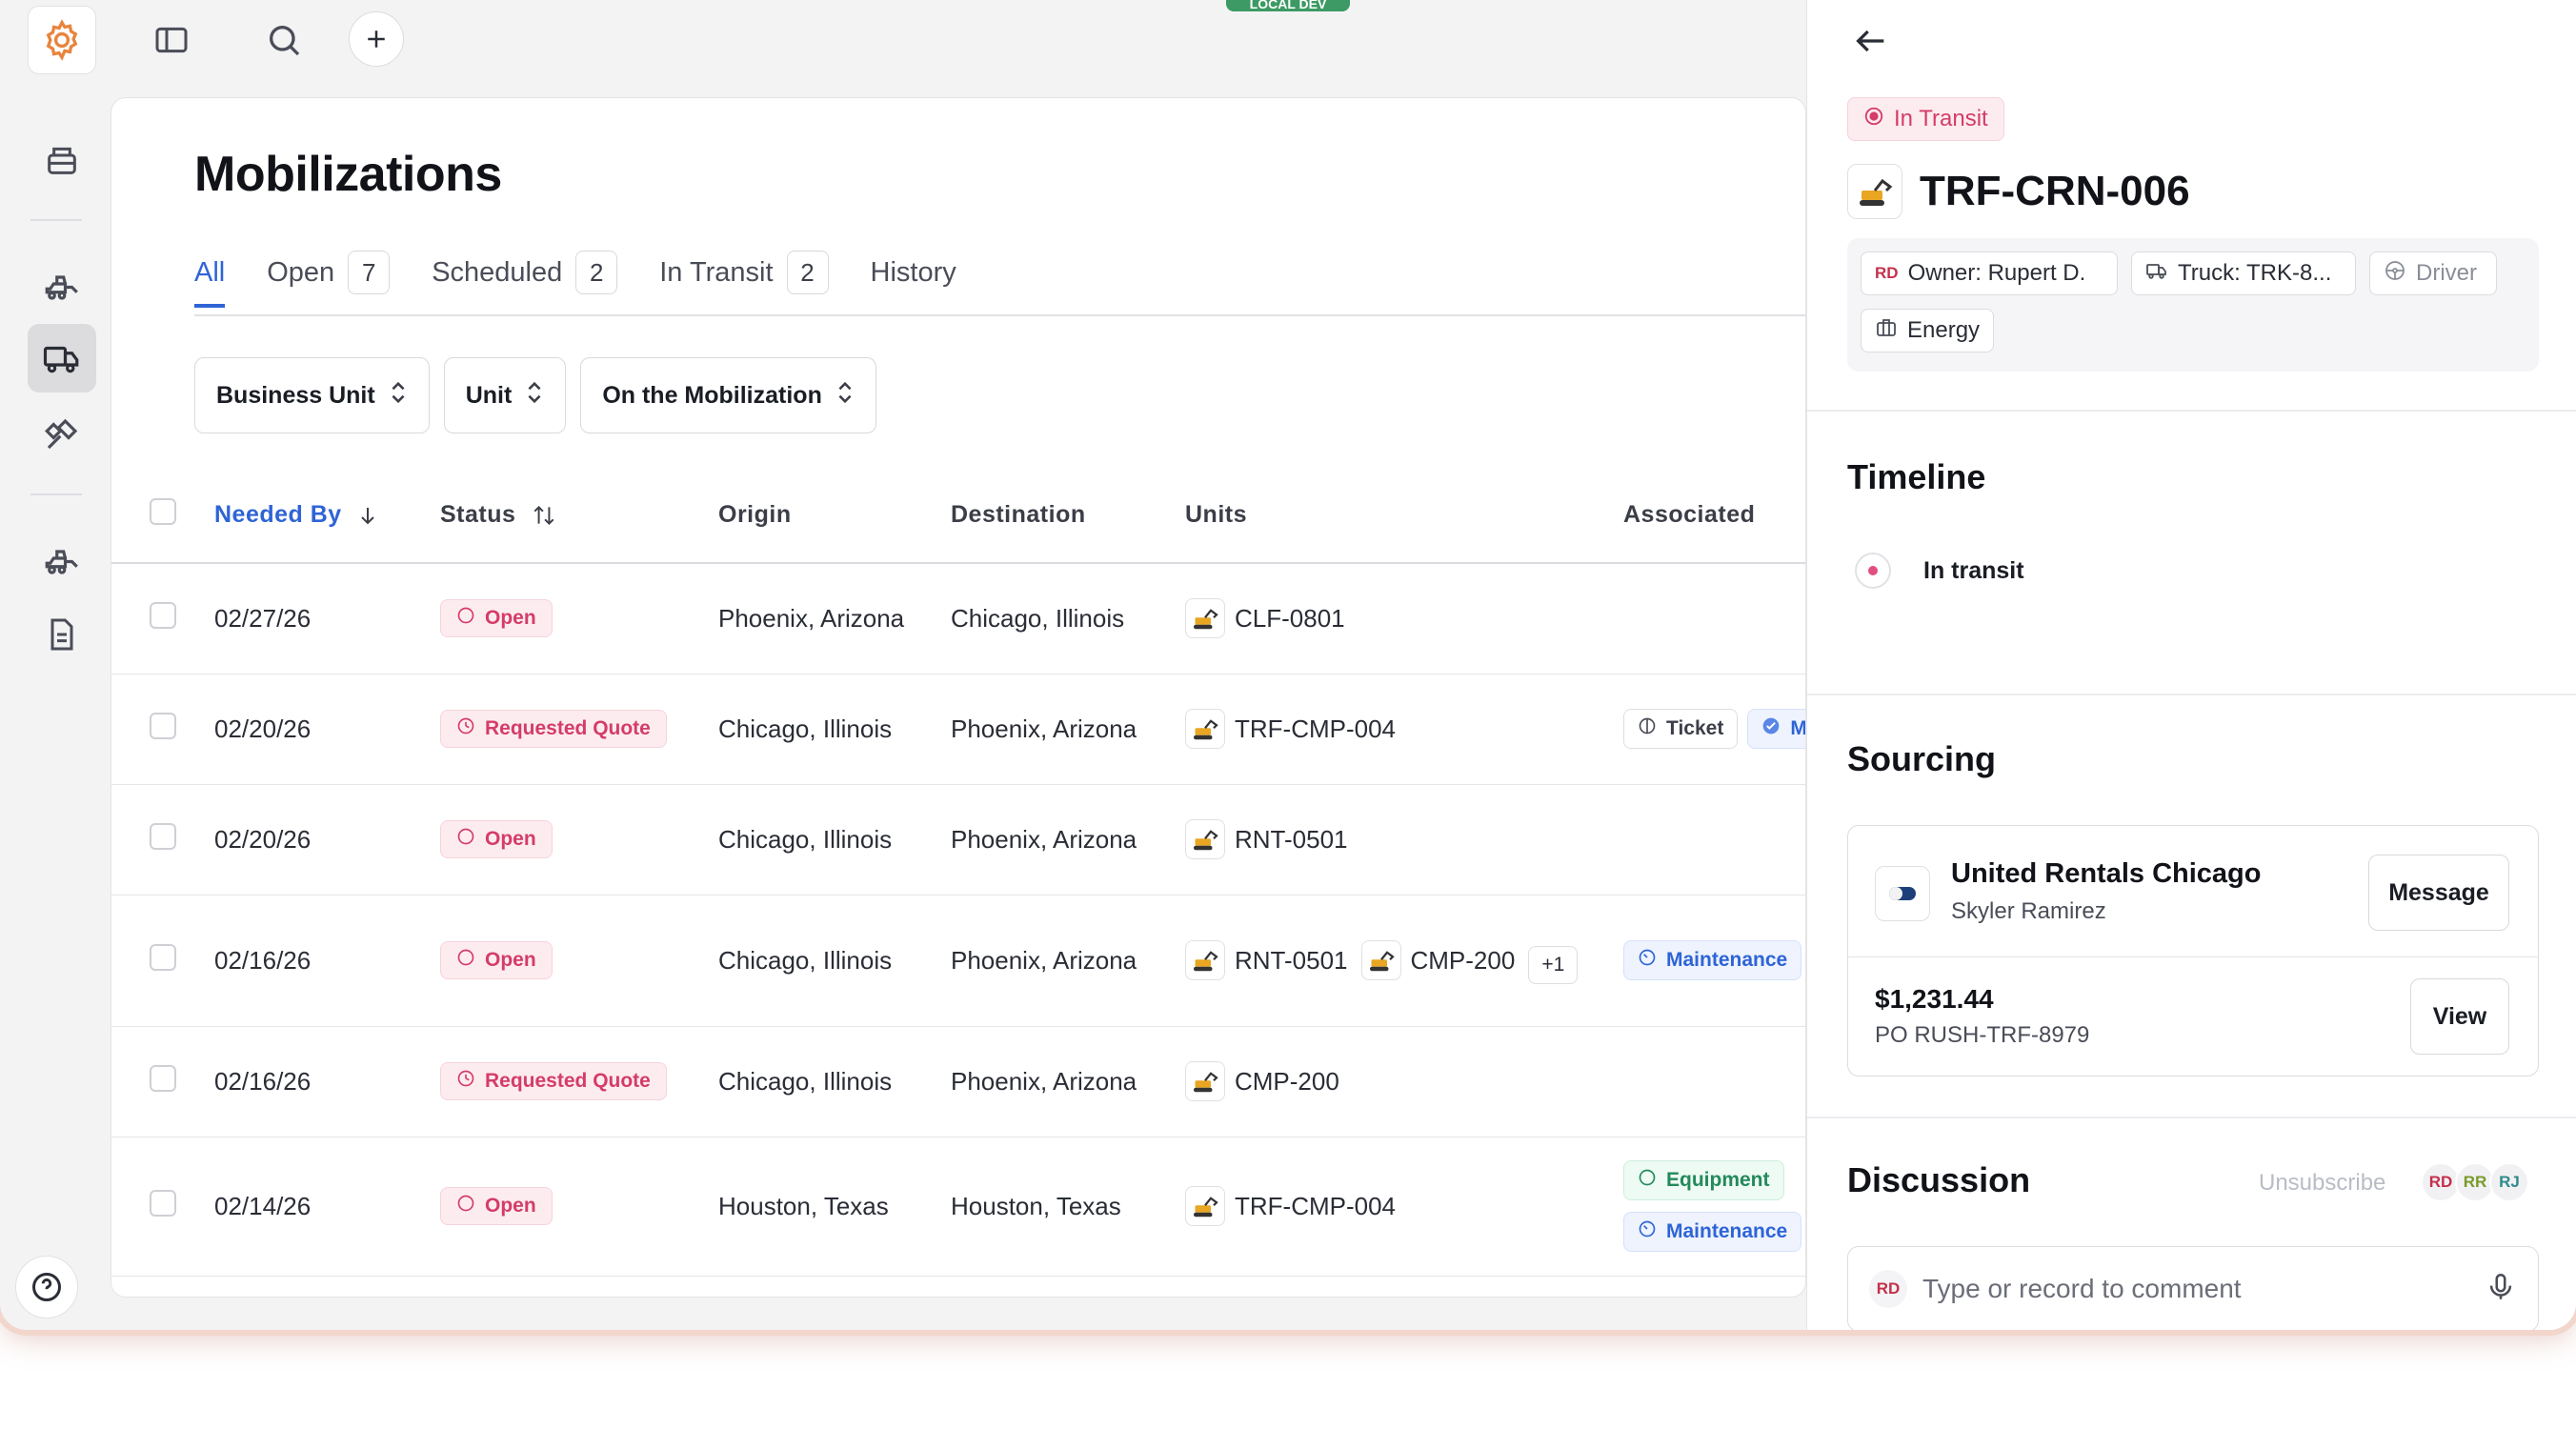 Image resolution: width=2576 pixels, height=1429 pixels. What do you see at coordinates (1068, 618) in the screenshot?
I see `destination-cell: Chicago, Illinois` at bounding box center [1068, 618].